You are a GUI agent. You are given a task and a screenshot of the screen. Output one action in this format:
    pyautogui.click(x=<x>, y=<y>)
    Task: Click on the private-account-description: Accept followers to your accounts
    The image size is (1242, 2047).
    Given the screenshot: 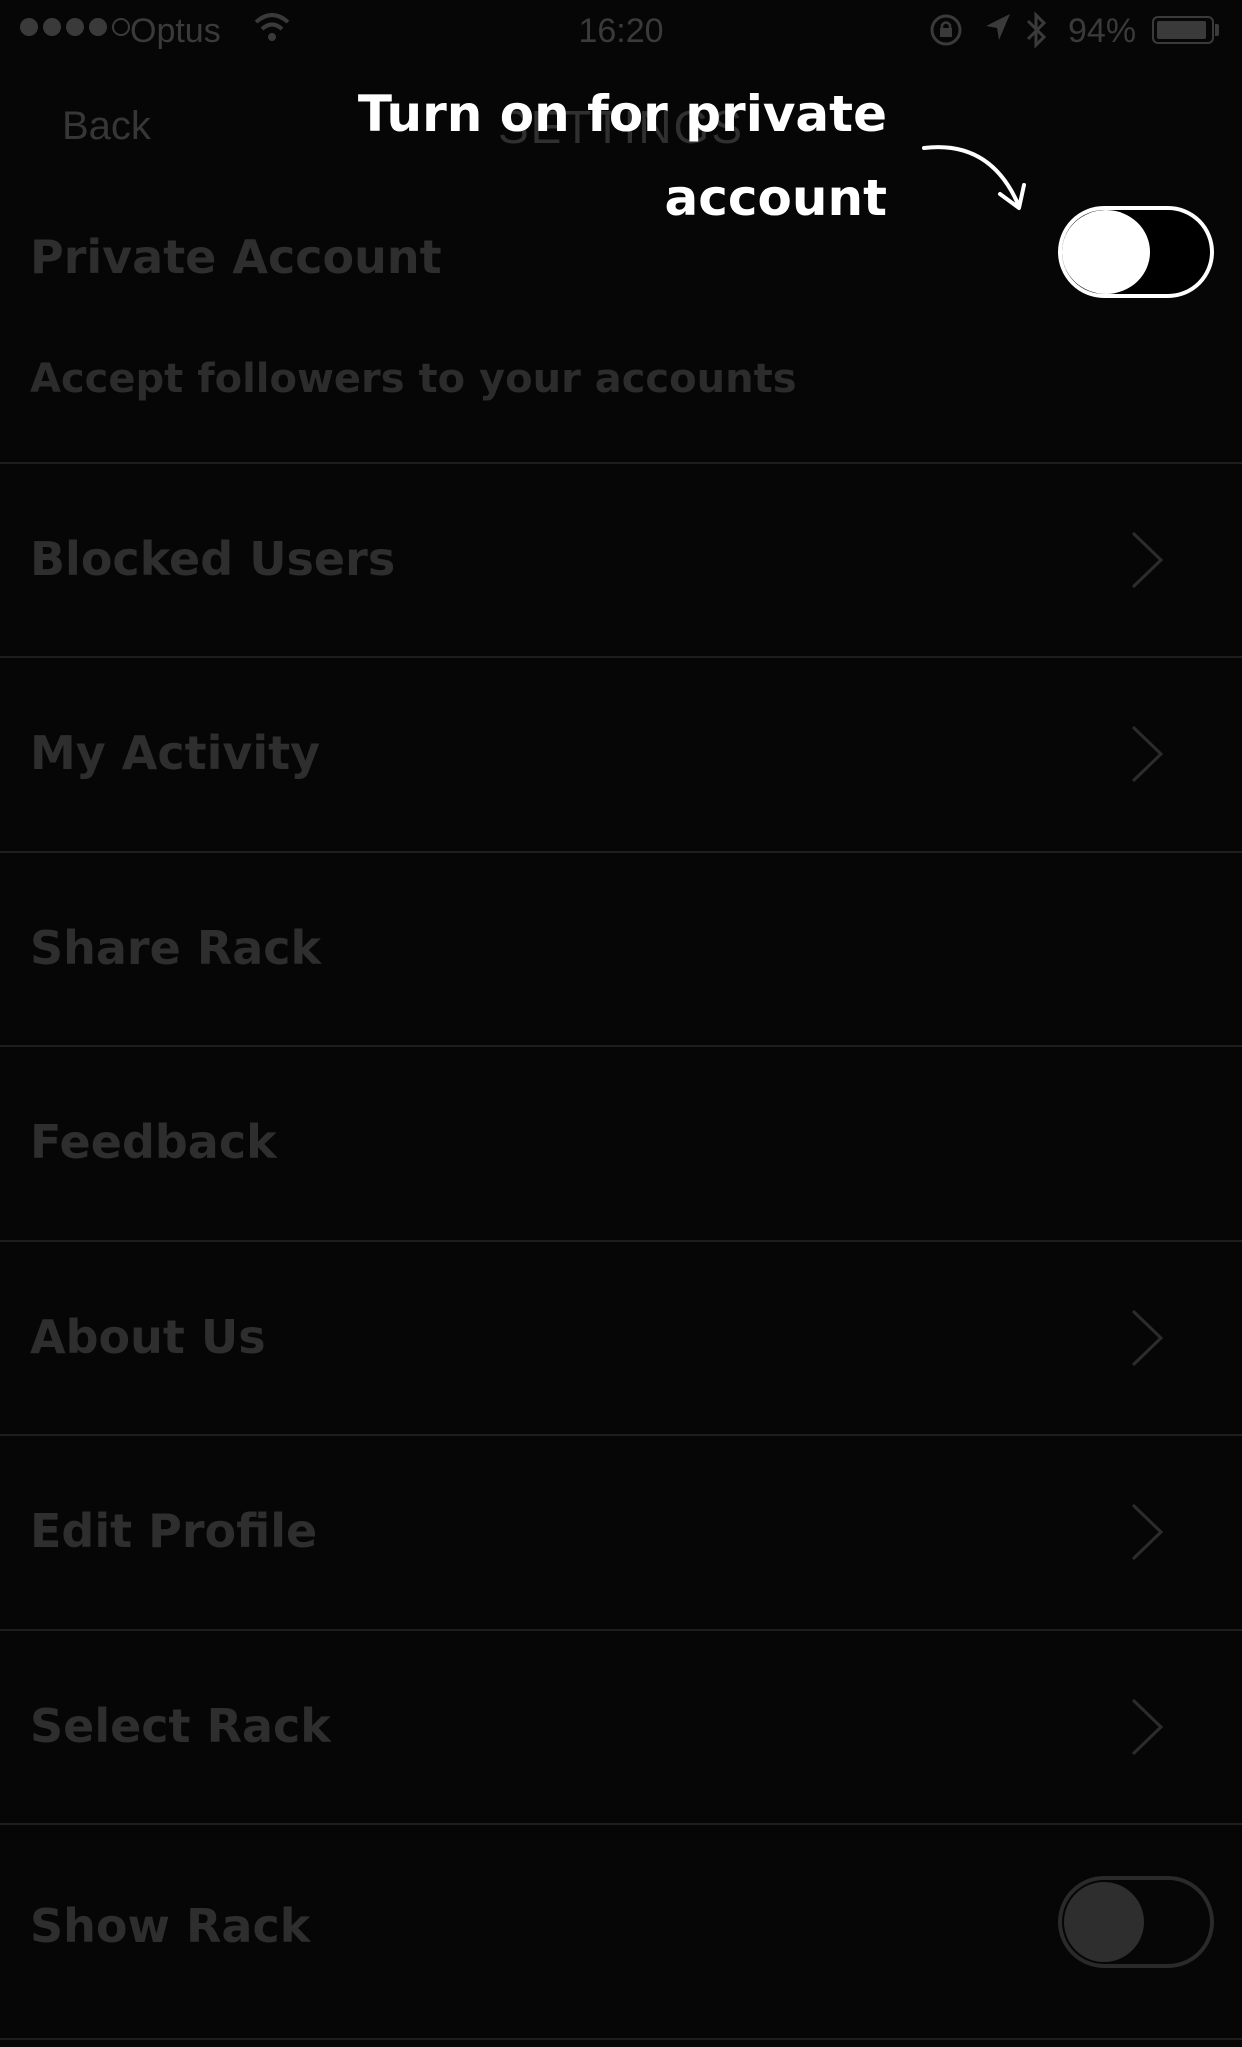 What is the action you would take?
    pyautogui.click(x=413, y=379)
    